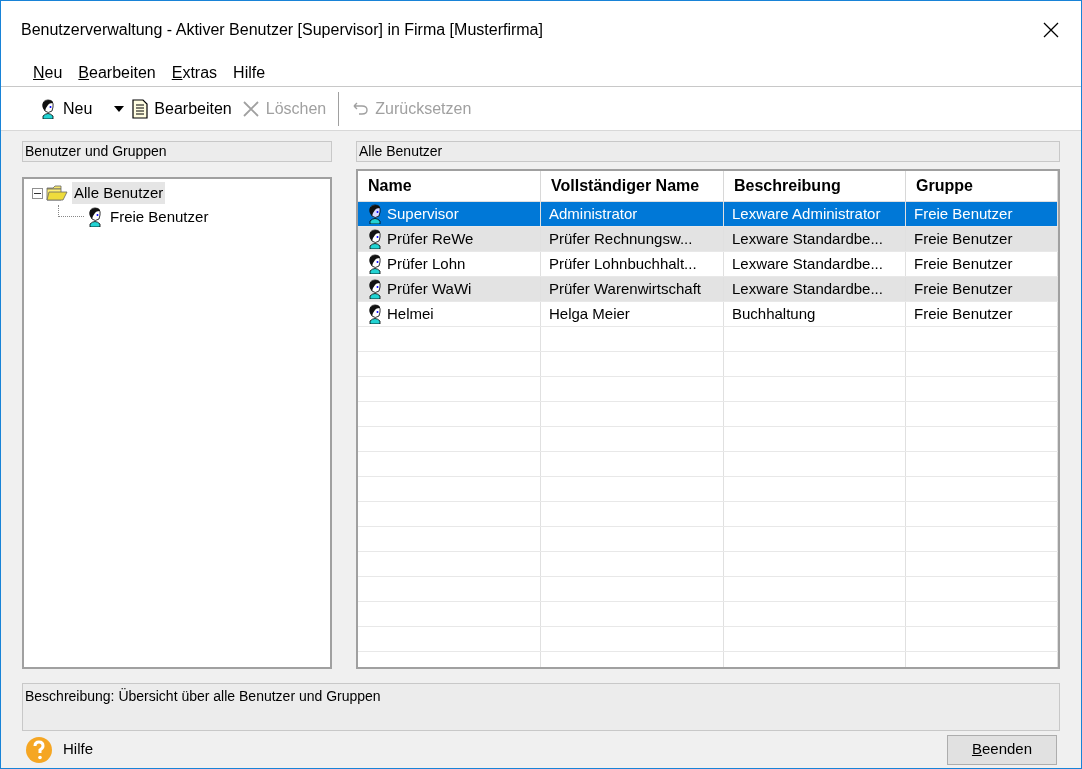 The height and width of the screenshot is (769, 1082). What do you see at coordinates (426, 263) in the screenshot?
I see `table-cell-text: Prüfer Lohn` at bounding box center [426, 263].